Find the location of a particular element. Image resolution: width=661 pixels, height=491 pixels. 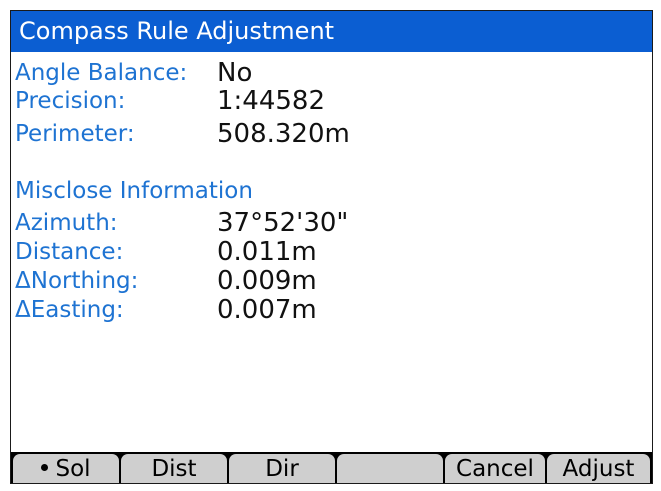

angle-balance-label: Angle Balance: is located at coordinates (101, 73).